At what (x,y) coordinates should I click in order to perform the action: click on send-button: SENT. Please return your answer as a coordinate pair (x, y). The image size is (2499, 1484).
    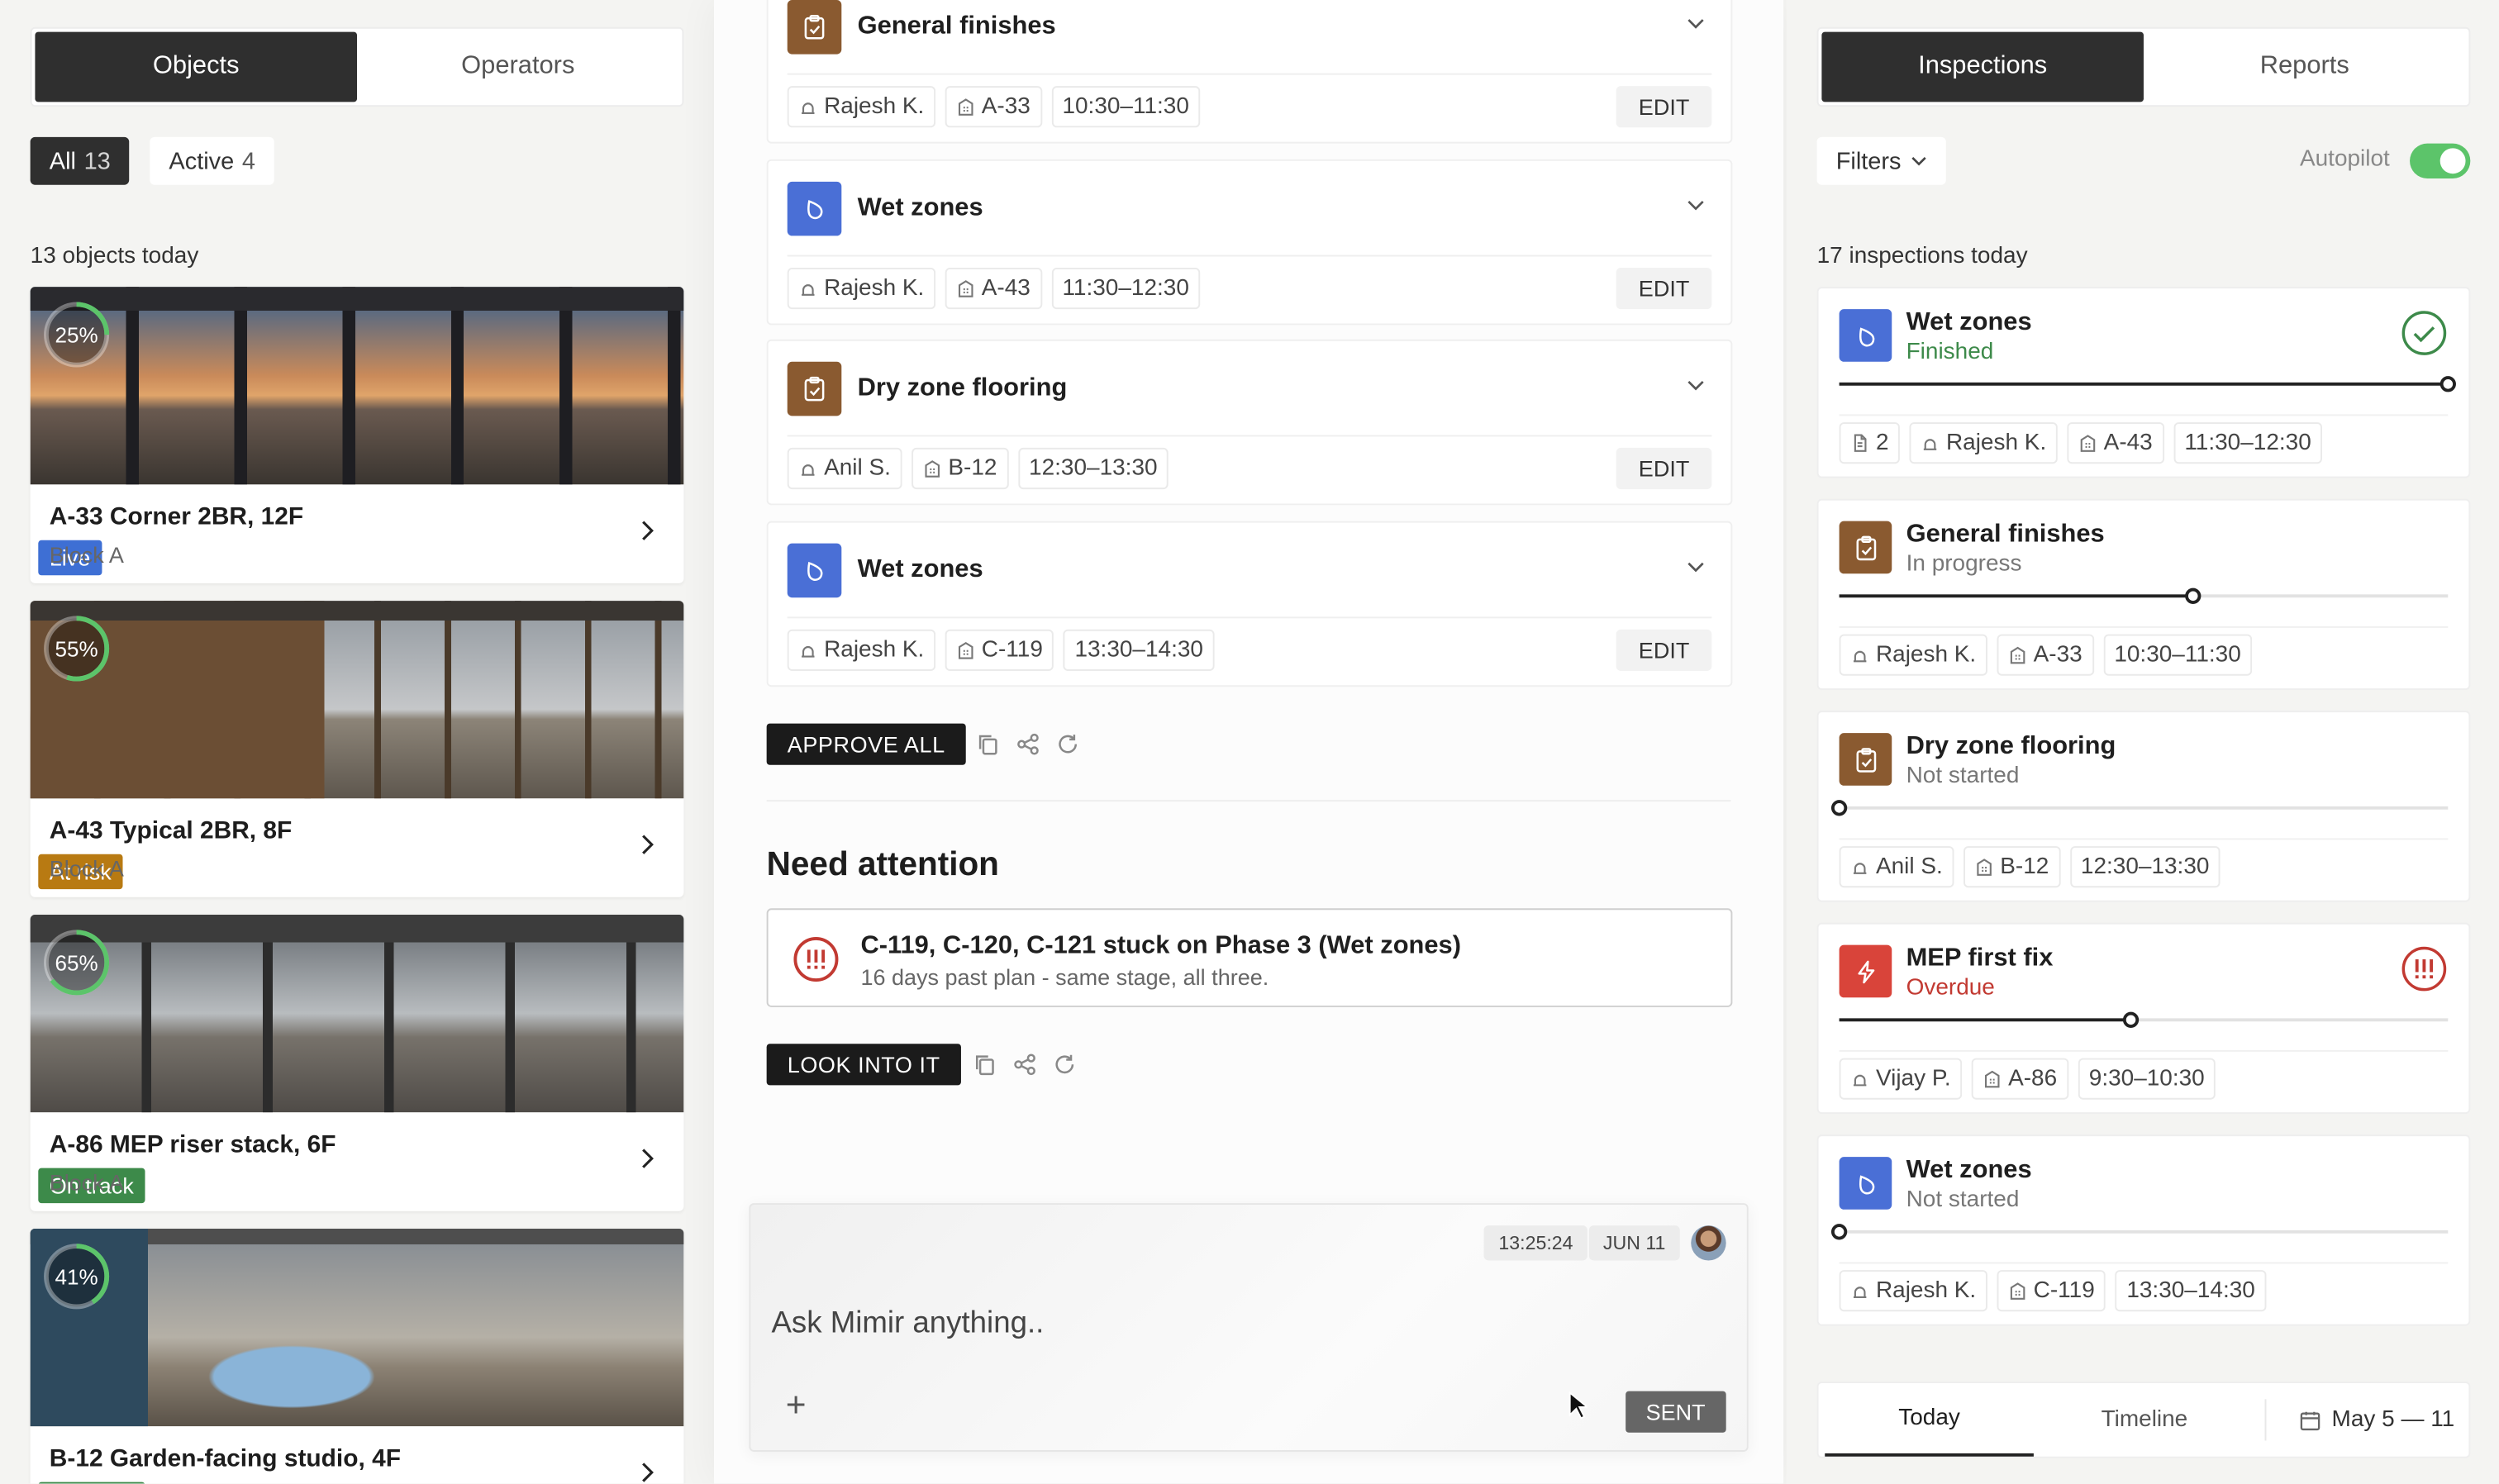
    Looking at the image, I should click on (1675, 1412).